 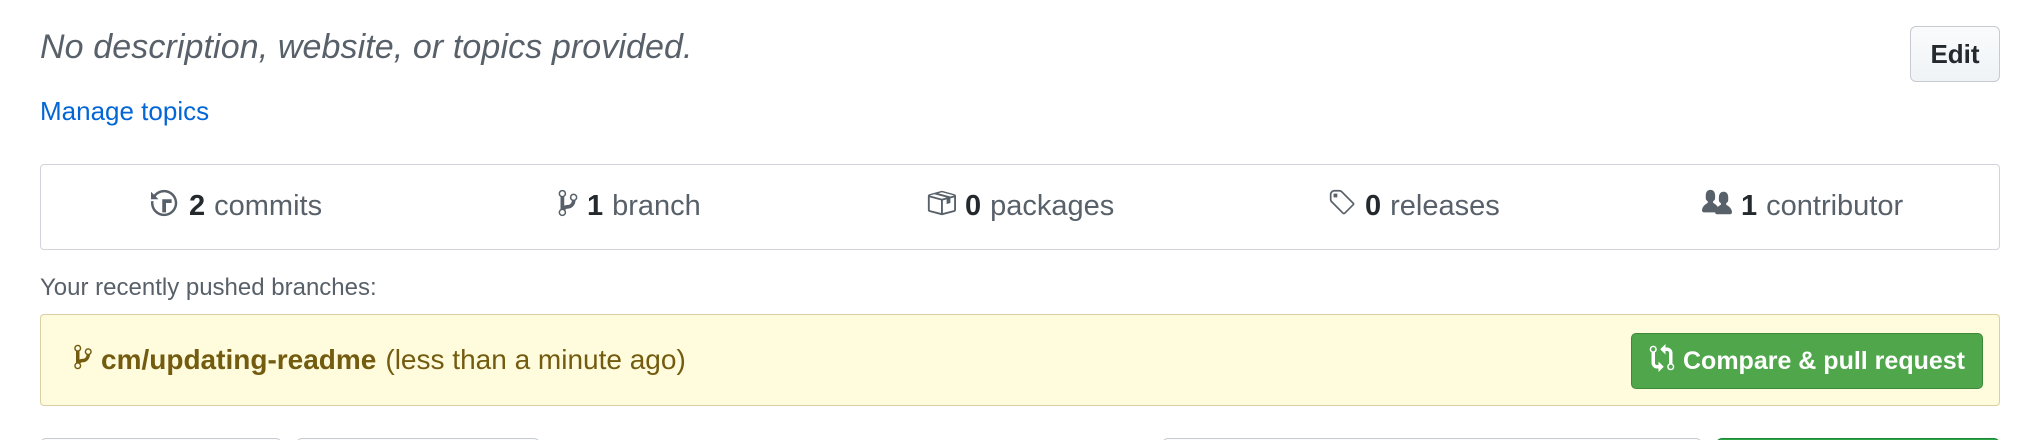 I want to click on packages-stat: 0 packages, so click(x=1019, y=206).